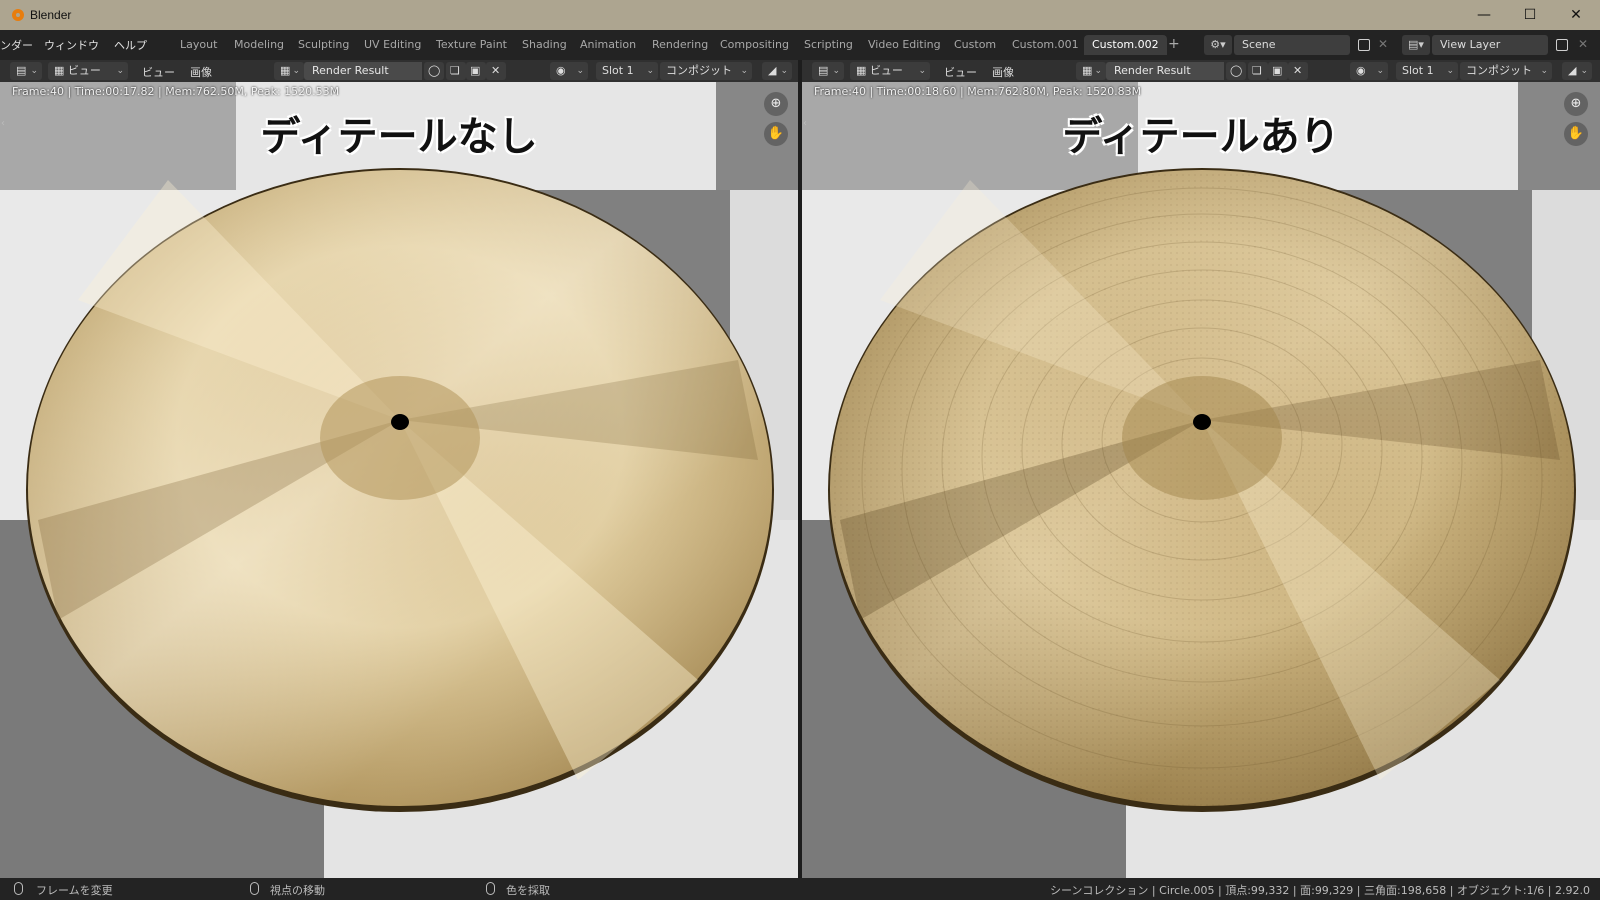 The width and height of the screenshot is (1600, 900). What do you see at coordinates (528, 890) in the screenshot?
I see `status-hint-sample-color: 色を採取` at bounding box center [528, 890].